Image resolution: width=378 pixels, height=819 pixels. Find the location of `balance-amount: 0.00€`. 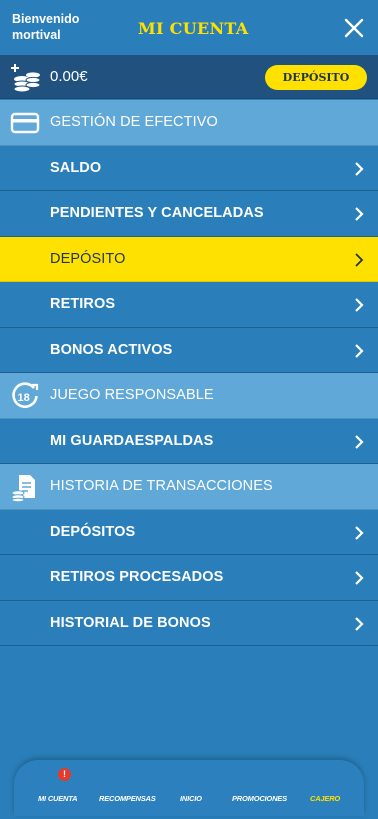

balance-amount: 0.00€ is located at coordinates (69, 76).